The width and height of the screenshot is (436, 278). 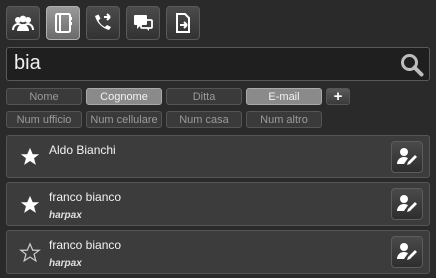 I want to click on address-book-button, so click(x=63, y=23).